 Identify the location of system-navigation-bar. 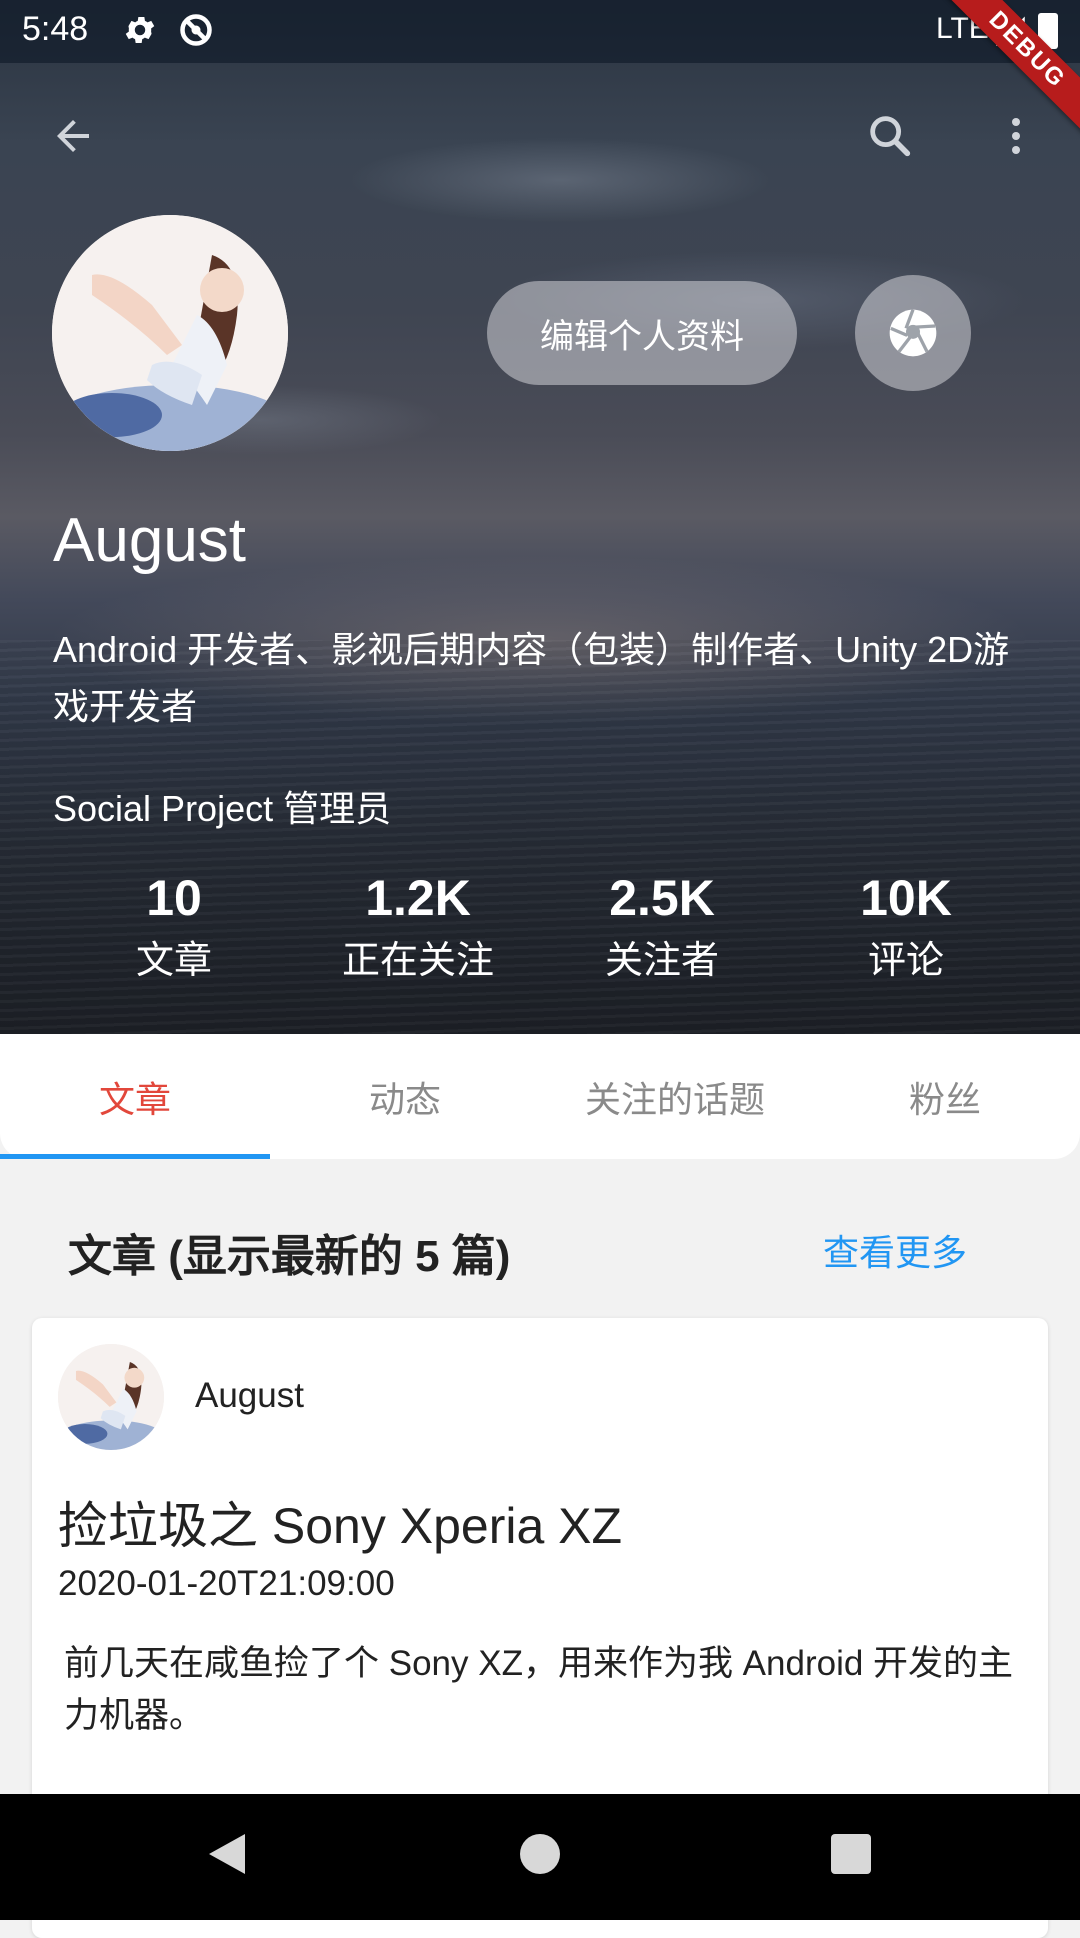
(540, 1857).